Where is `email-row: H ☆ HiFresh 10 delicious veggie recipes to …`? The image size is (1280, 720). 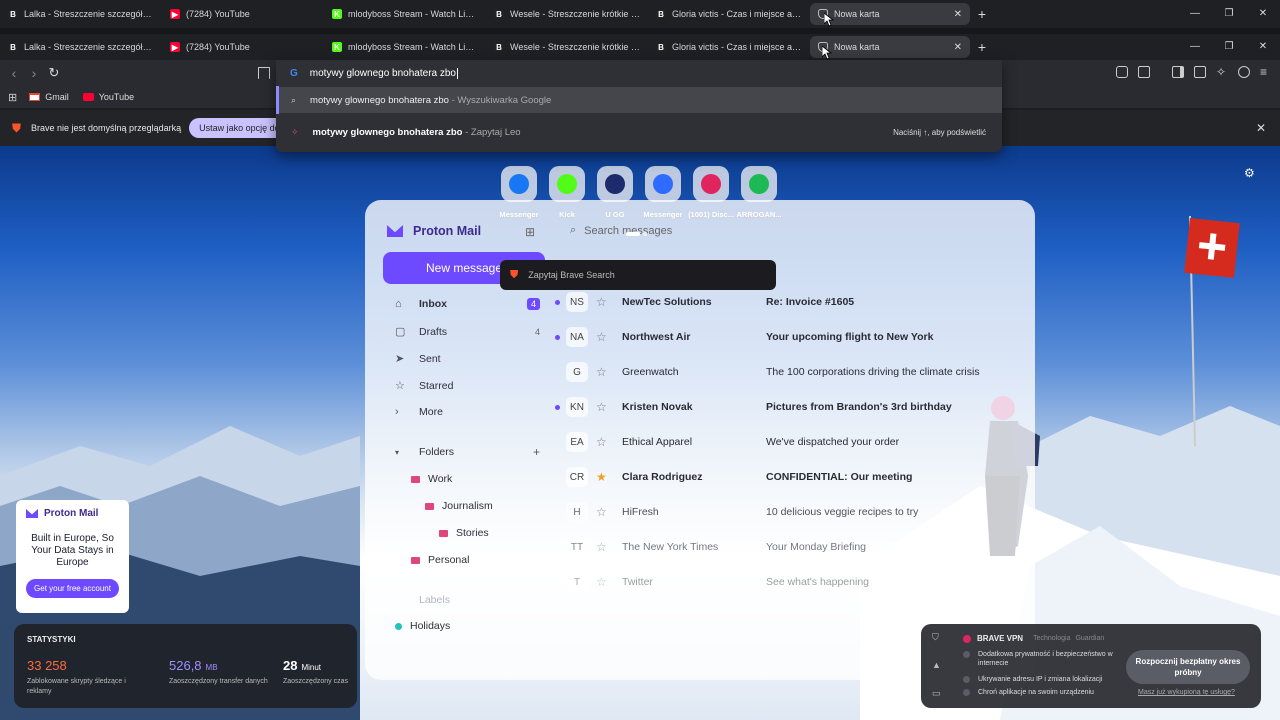
email-row: H ☆ HiFresh 10 delicious veggie recipes to … is located at coordinates (790, 512).